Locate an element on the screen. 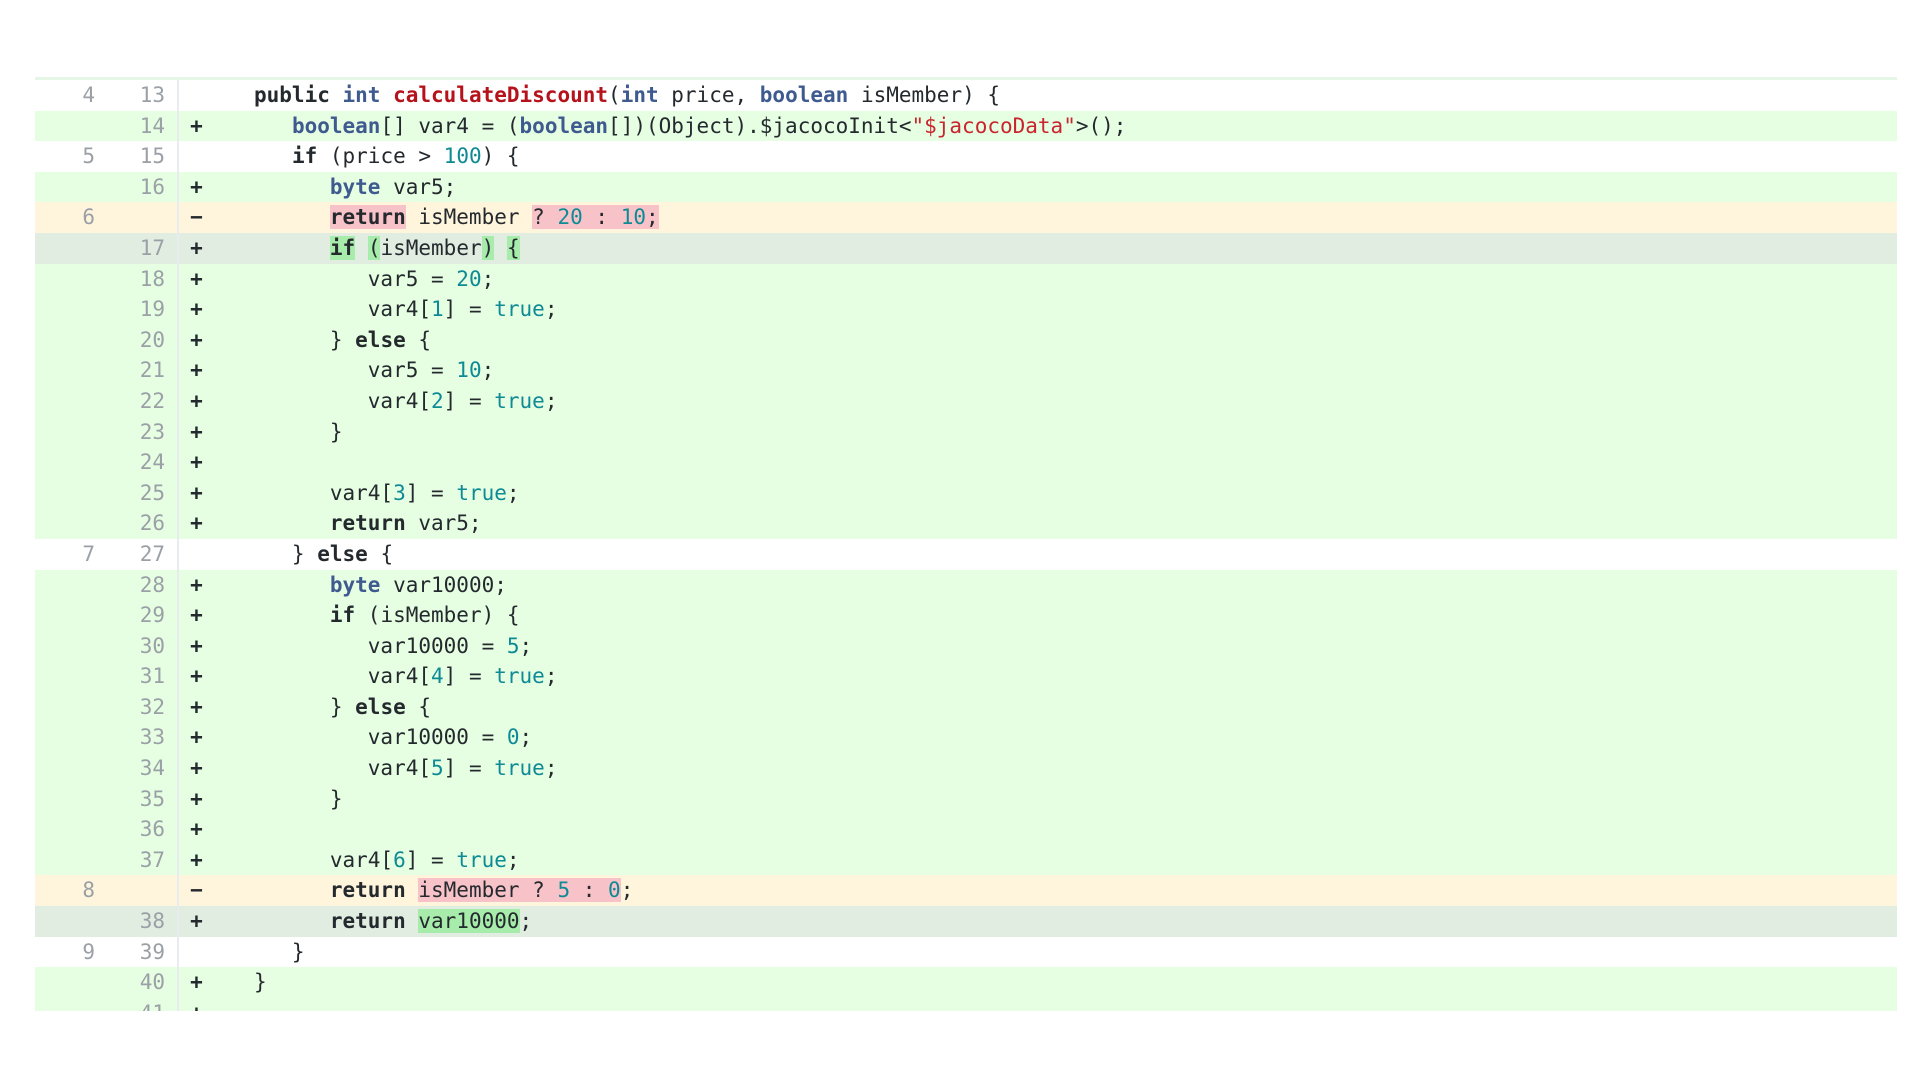  diff-line-add: 22 + var4[2] = true; is located at coordinates (966, 401).